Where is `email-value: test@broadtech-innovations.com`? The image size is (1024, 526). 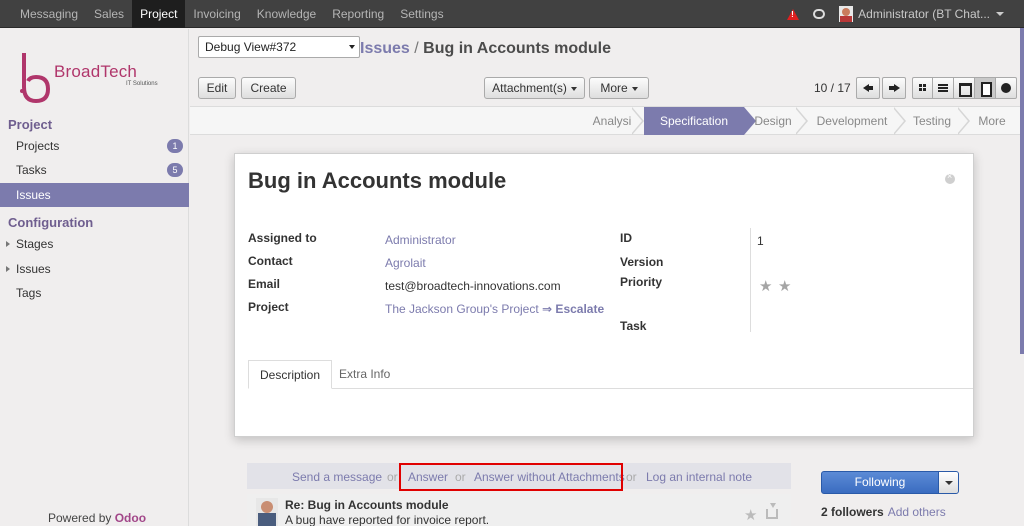
email-value: test@broadtech-innovations.com is located at coordinates (473, 286).